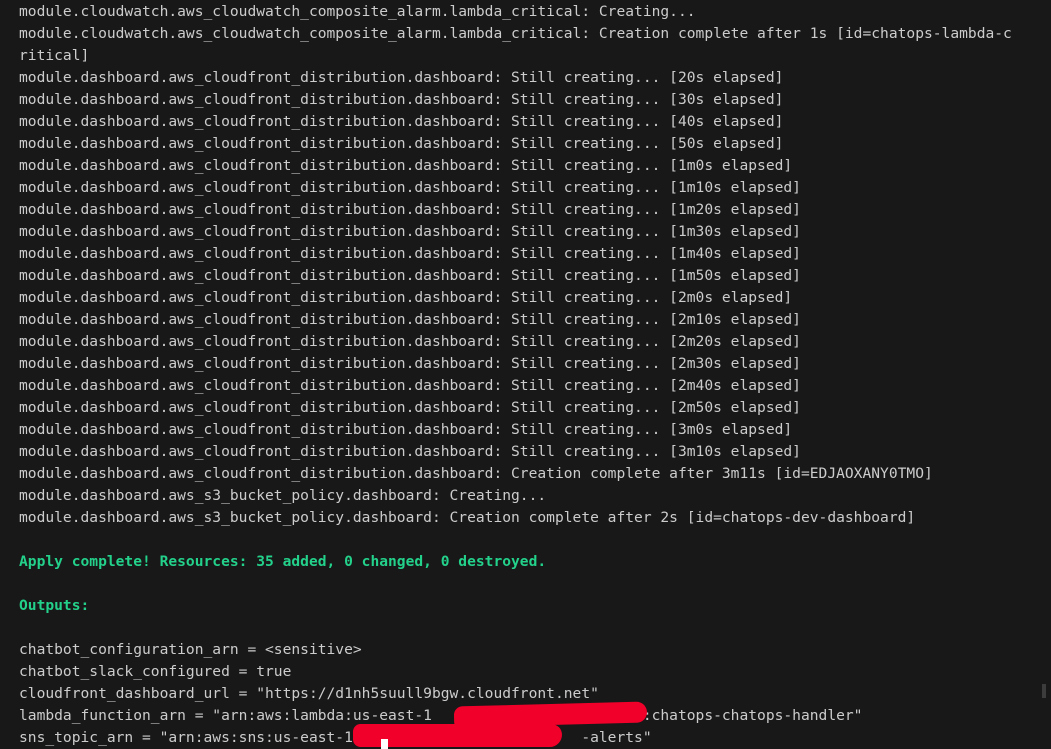 The image size is (1051, 749). I want to click on scrollbar-thumb, so click(1044, 691).